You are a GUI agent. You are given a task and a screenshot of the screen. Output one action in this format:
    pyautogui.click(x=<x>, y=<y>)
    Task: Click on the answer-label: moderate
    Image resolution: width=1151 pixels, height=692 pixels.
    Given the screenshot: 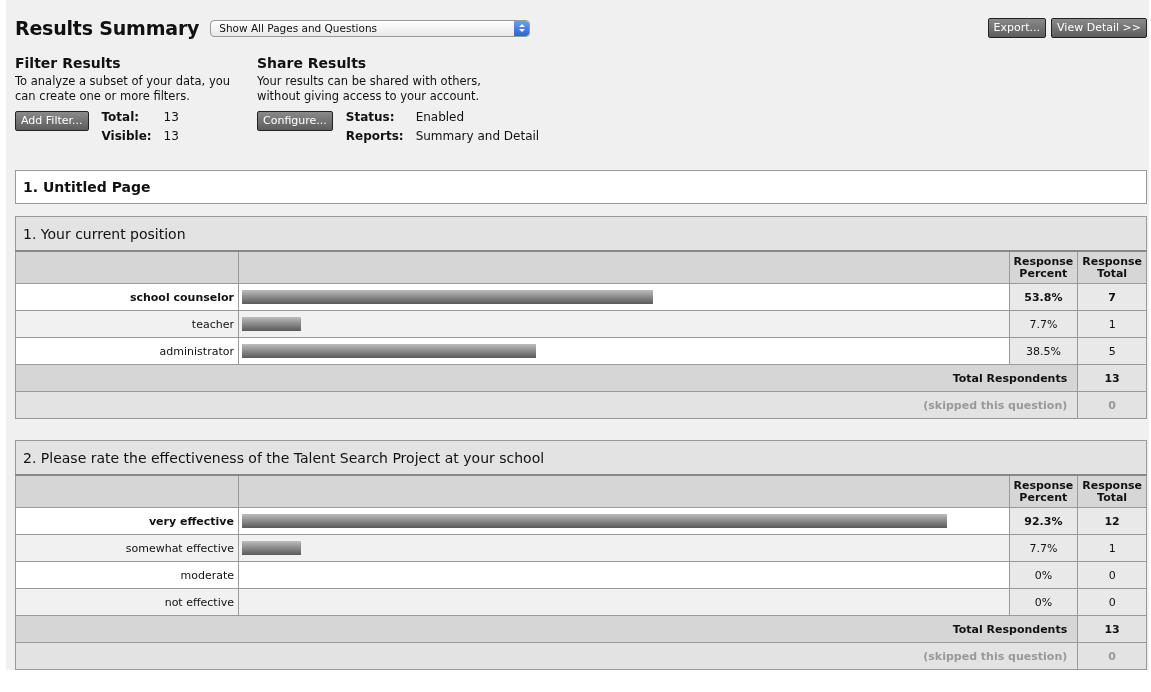 What is the action you would take?
    pyautogui.click(x=127, y=575)
    